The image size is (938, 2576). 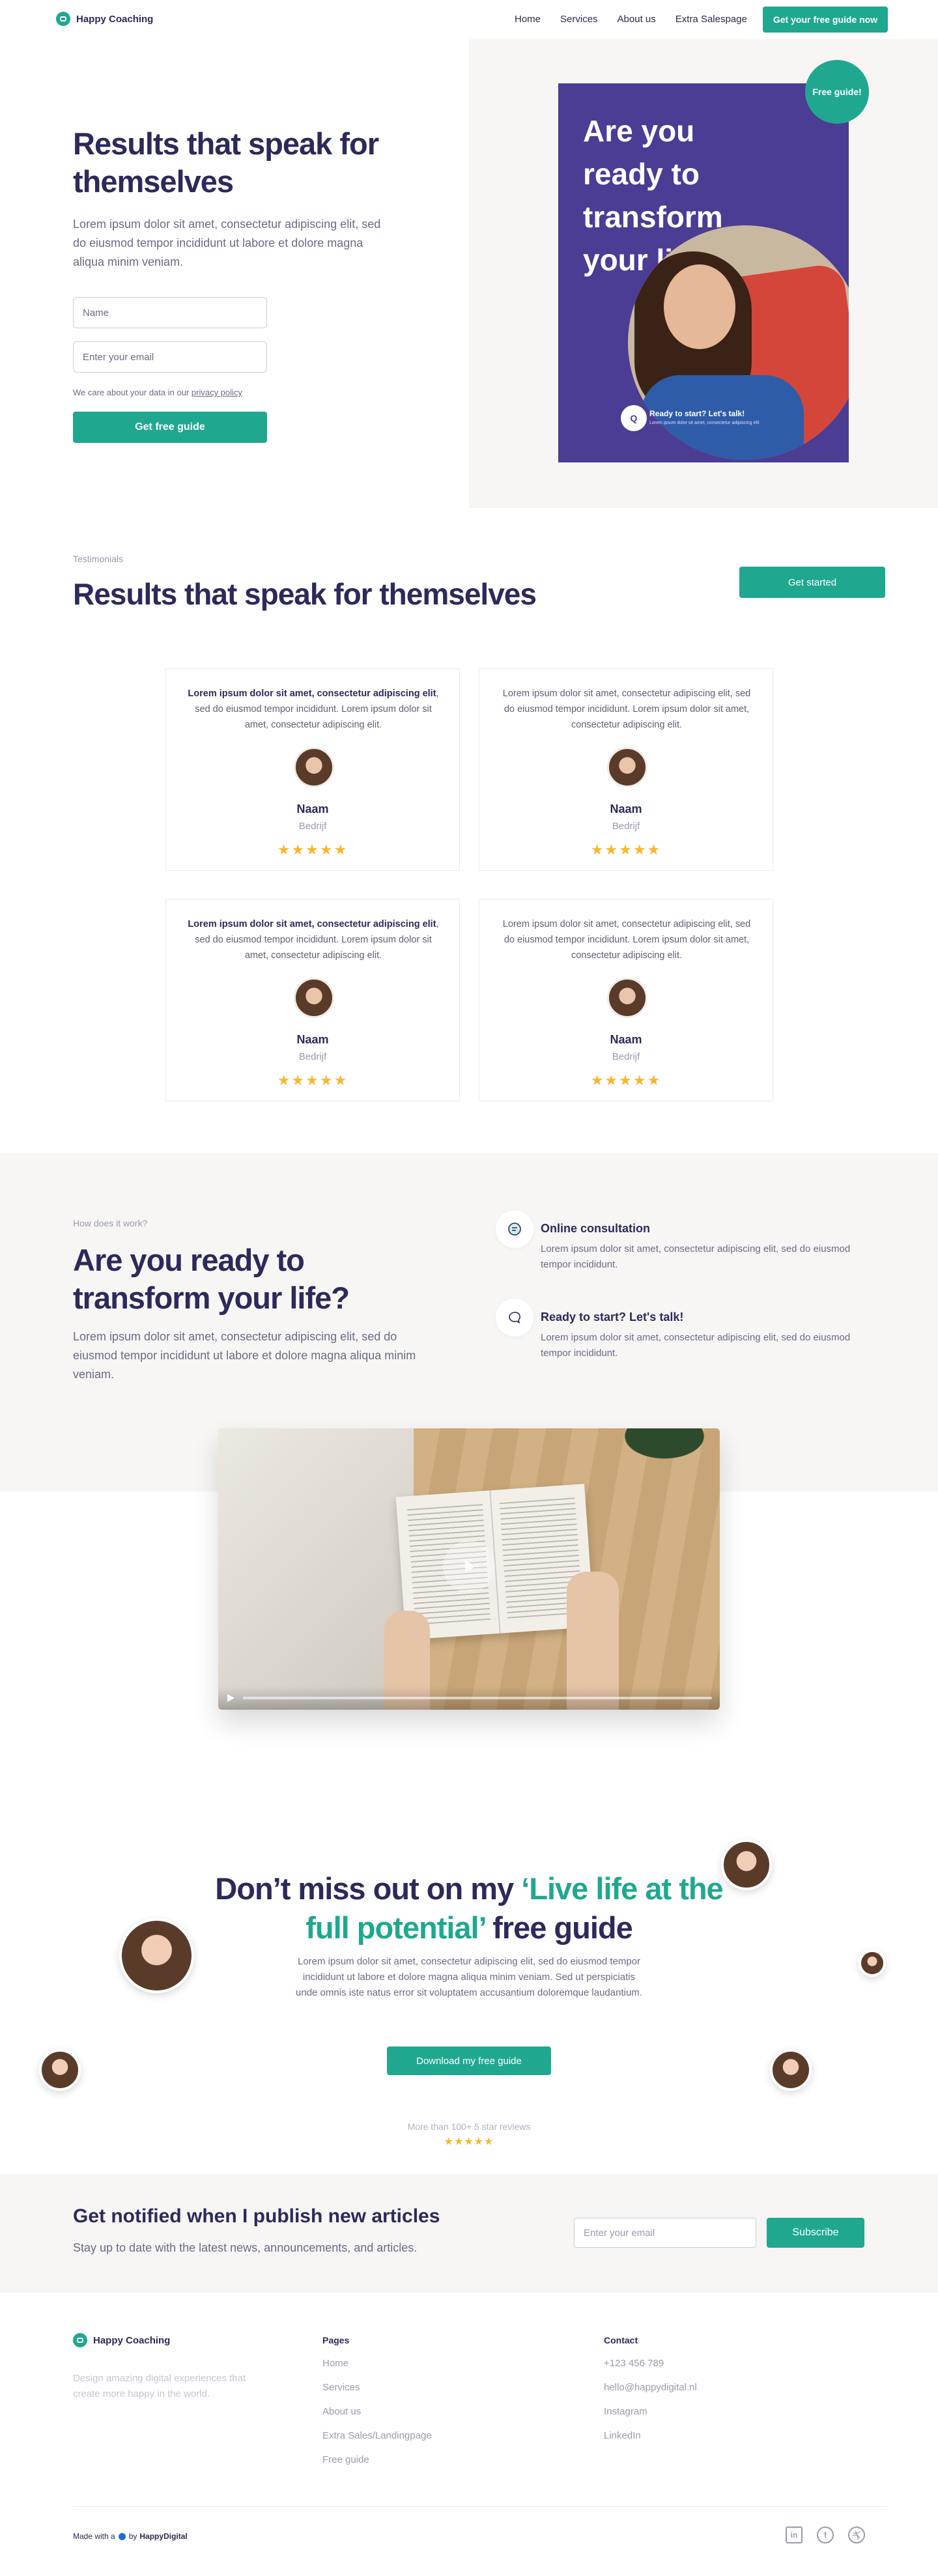 I want to click on linkedin-icon: in, so click(x=794, y=2534).